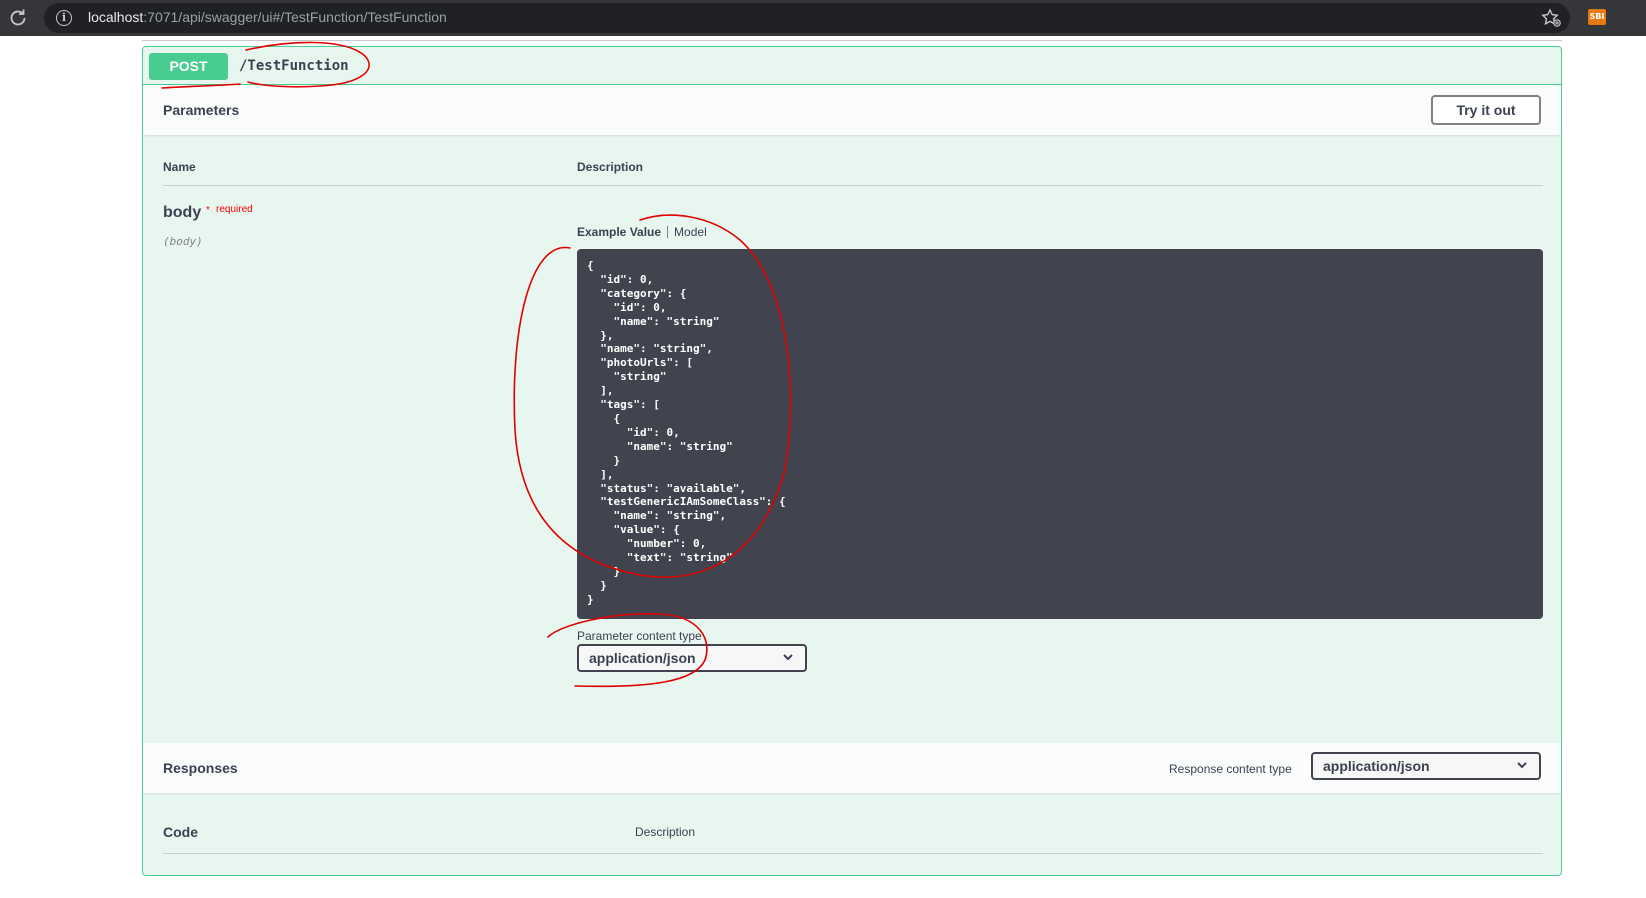 The image size is (1646, 898). Describe the element at coordinates (665, 832) in the screenshot. I see `column-header-response-description: Description` at that location.